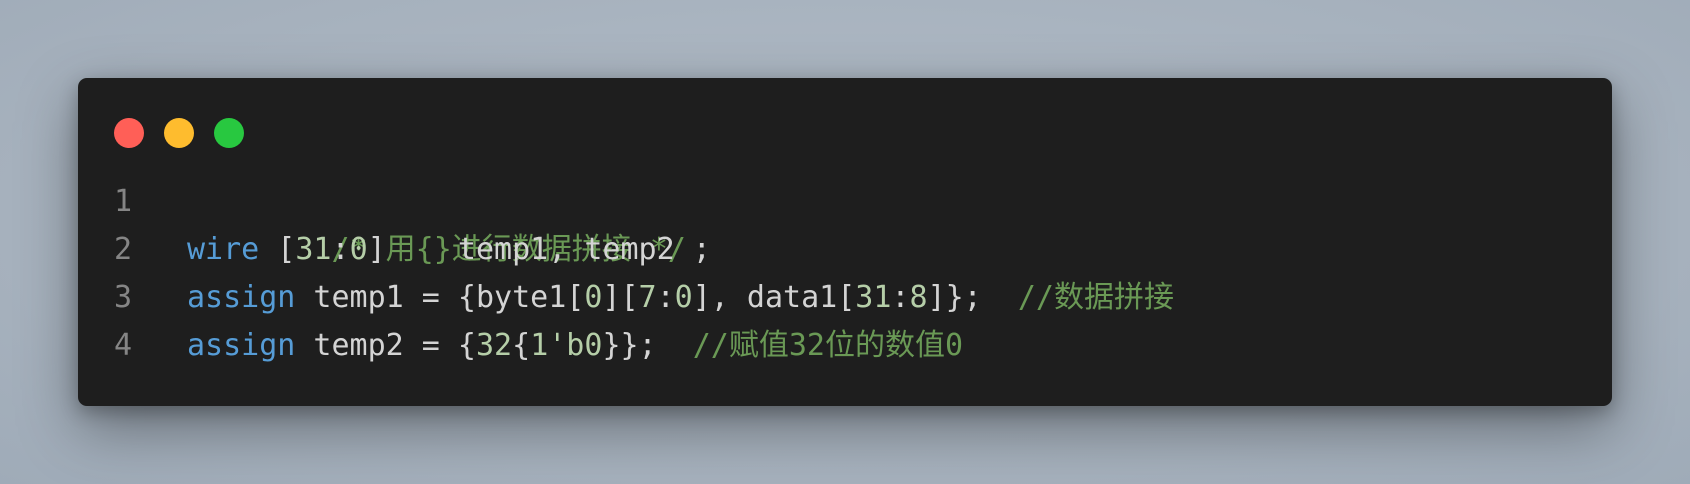 The image size is (1690, 484). I want to click on code-line: 4 assign temp2 = {32{1'b0}}; //赋值32位的数值0, so click(845, 346).